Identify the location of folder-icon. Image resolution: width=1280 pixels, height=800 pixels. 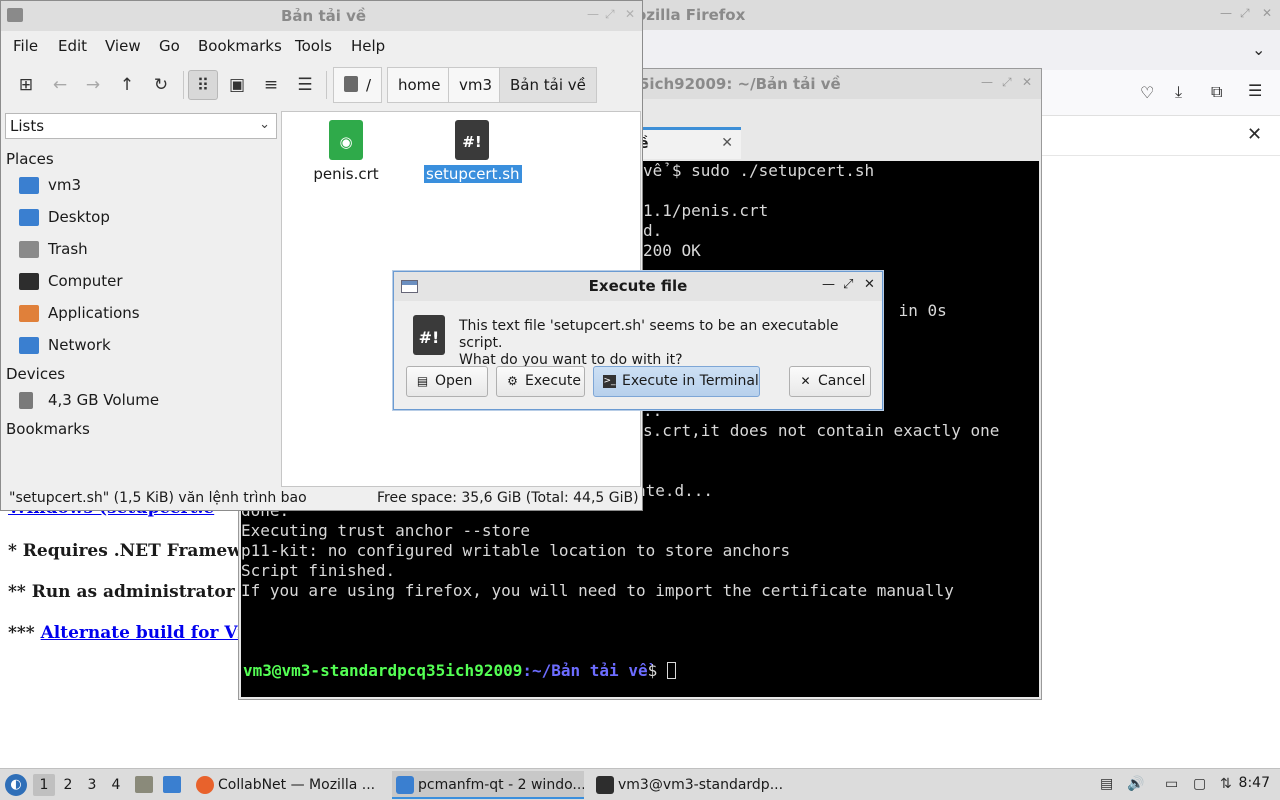
(15, 15).